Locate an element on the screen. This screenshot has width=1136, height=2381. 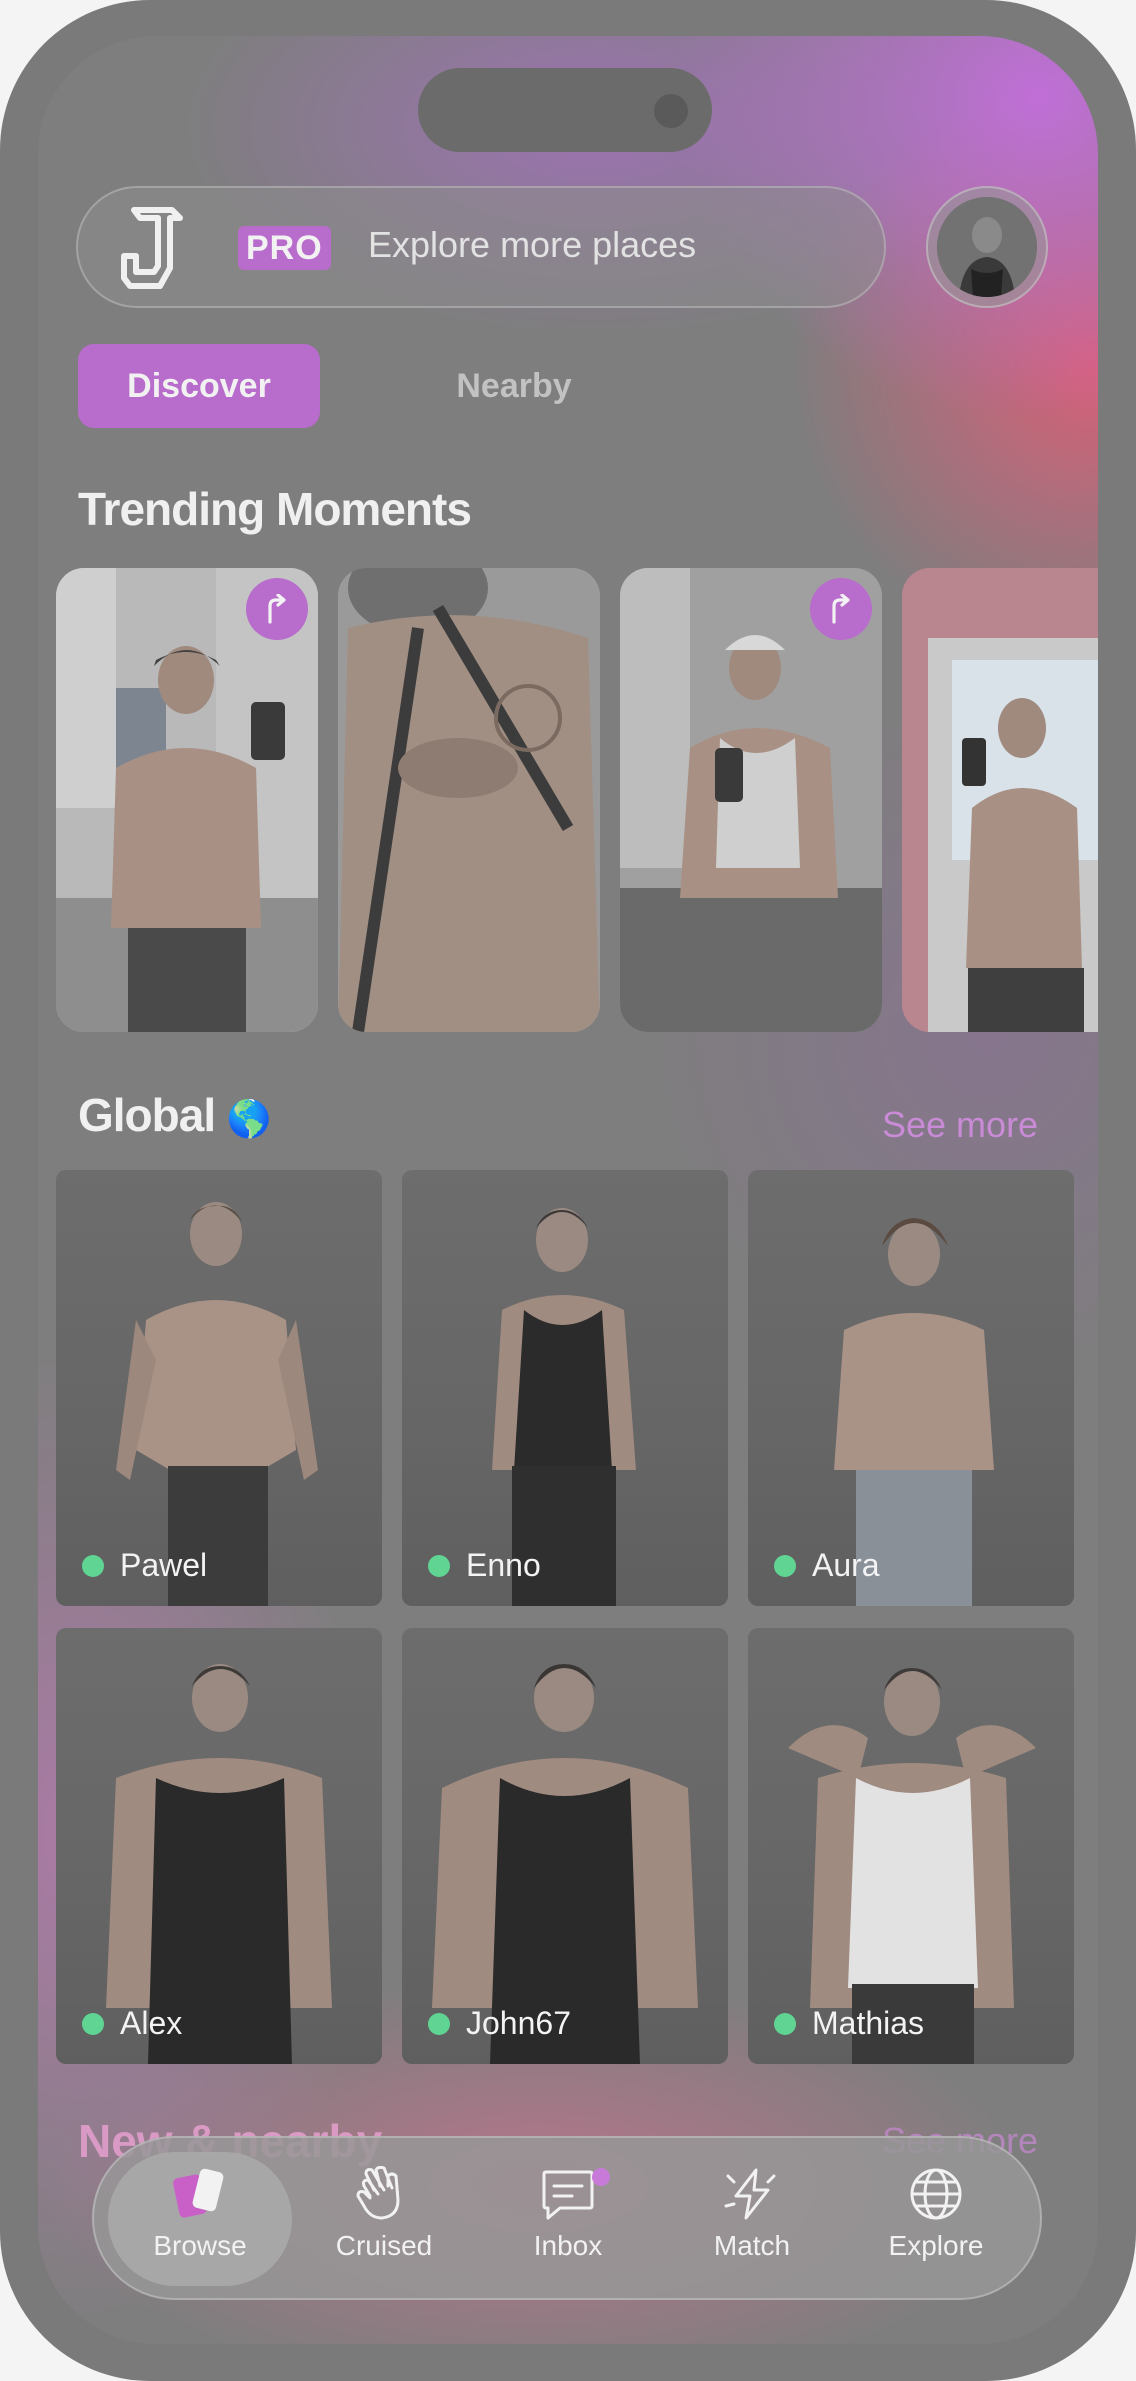
nav-cruised: Cruised is located at coordinates (384, 2219).